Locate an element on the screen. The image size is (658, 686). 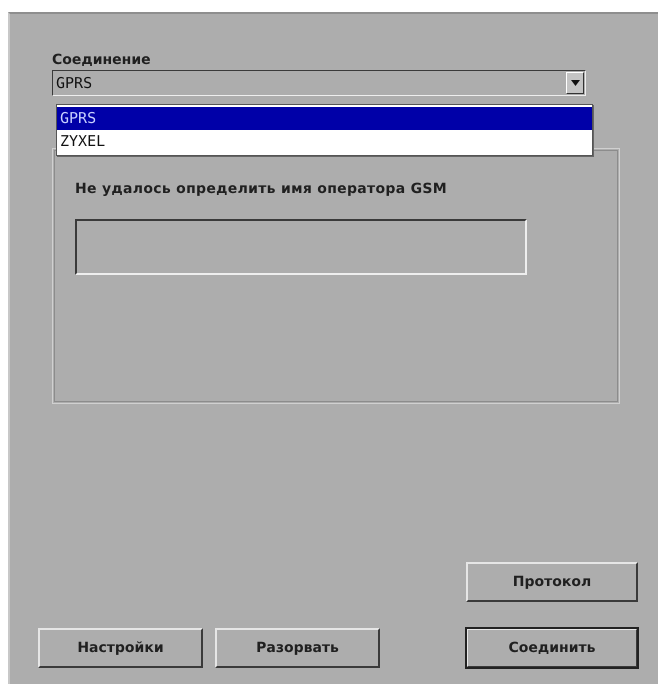
action-button: Соединить is located at coordinates (552, 648).